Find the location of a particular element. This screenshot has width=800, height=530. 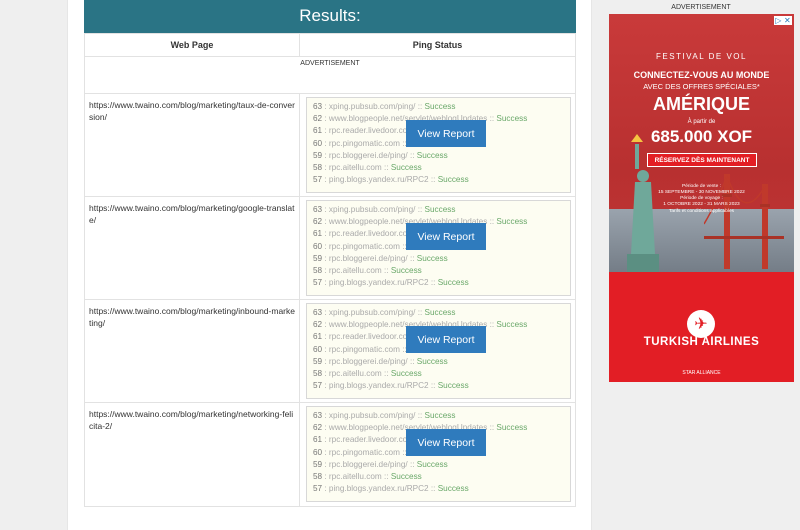

table-header: Web Page Ping Status is located at coordinates (330, 45).